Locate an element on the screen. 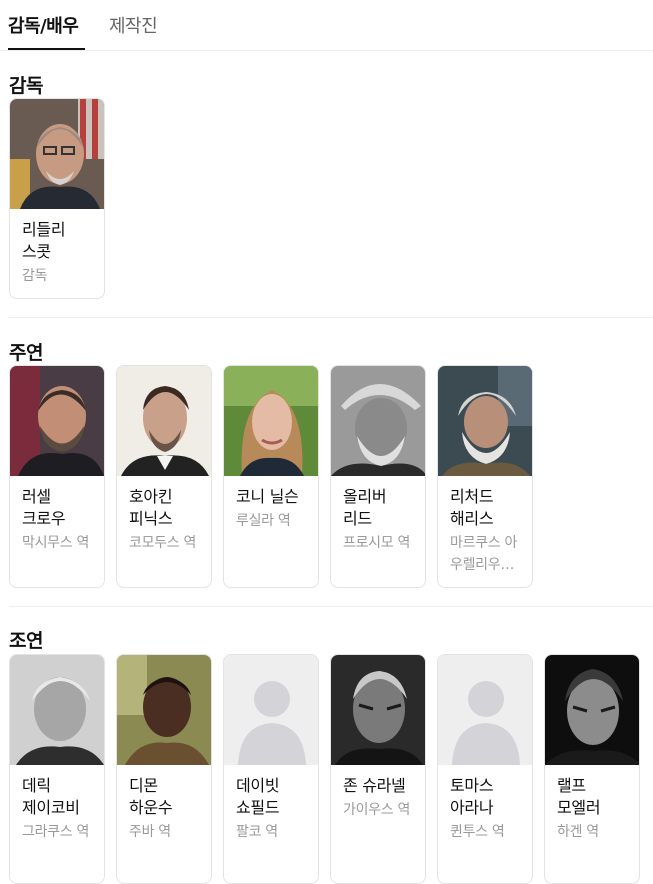  person-card: 리처드 해리스 마르쿠스 아우렐리우스 역 is located at coordinates (485, 476).